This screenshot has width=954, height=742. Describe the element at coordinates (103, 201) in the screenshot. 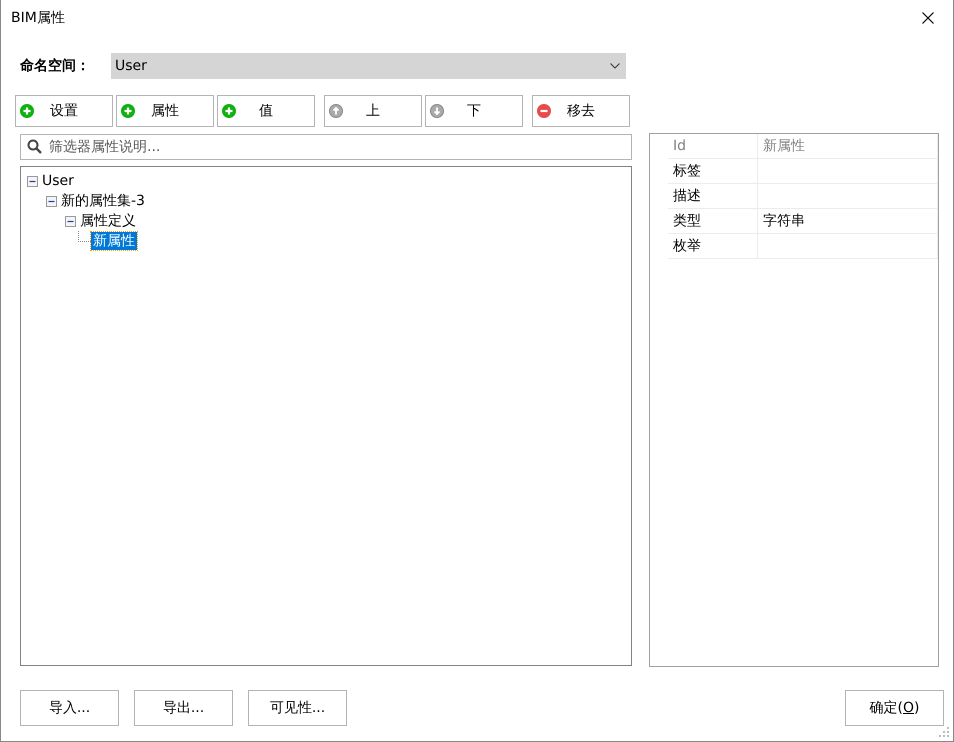

I see `tree-item: 新的属性集-3` at that location.